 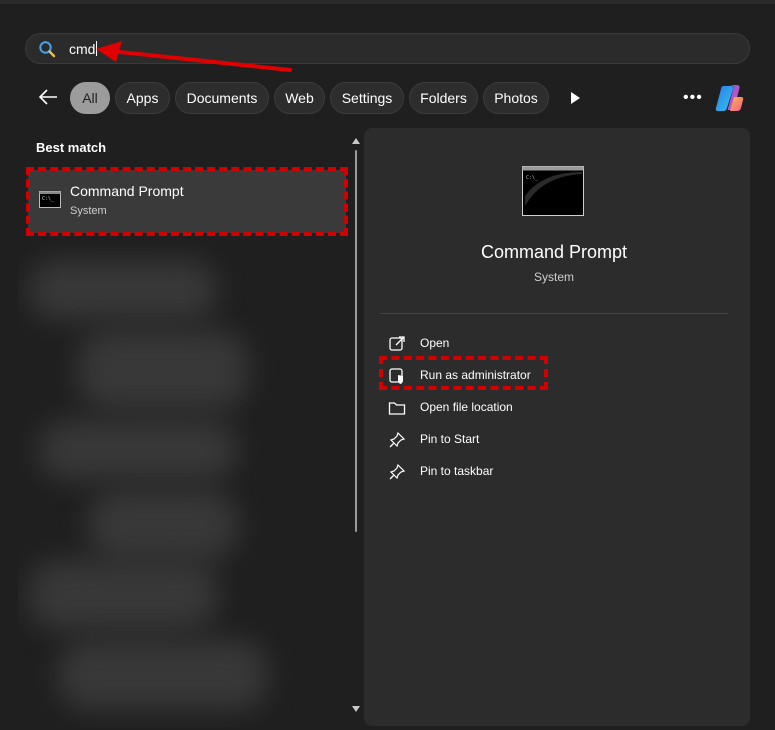 What do you see at coordinates (367, 98) in the screenshot?
I see `tab-settings: Settings` at bounding box center [367, 98].